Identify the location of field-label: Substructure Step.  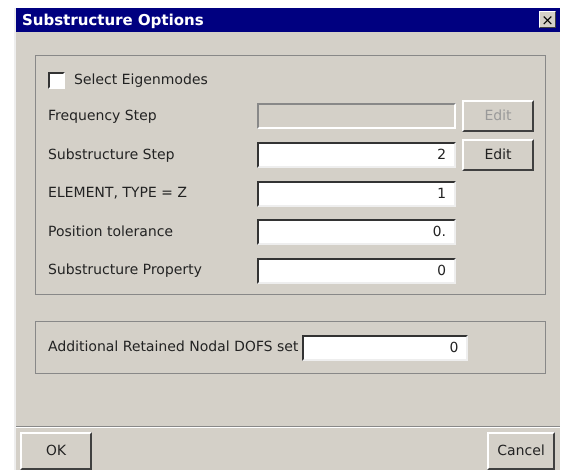
(112, 155).